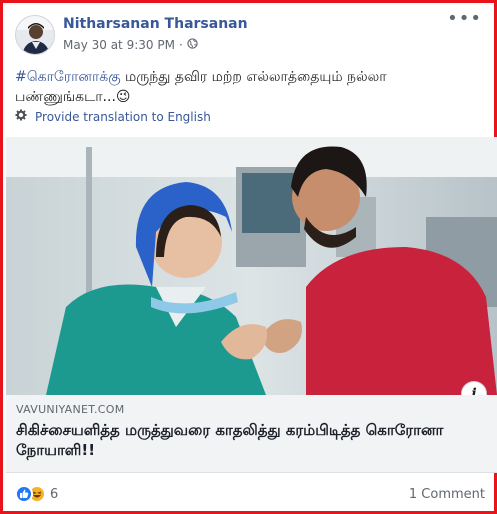  What do you see at coordinates (155, 24) in the screenshot?
I see `author-name: Nitharsanan Tharsanan` at bounding box center [155, 24].